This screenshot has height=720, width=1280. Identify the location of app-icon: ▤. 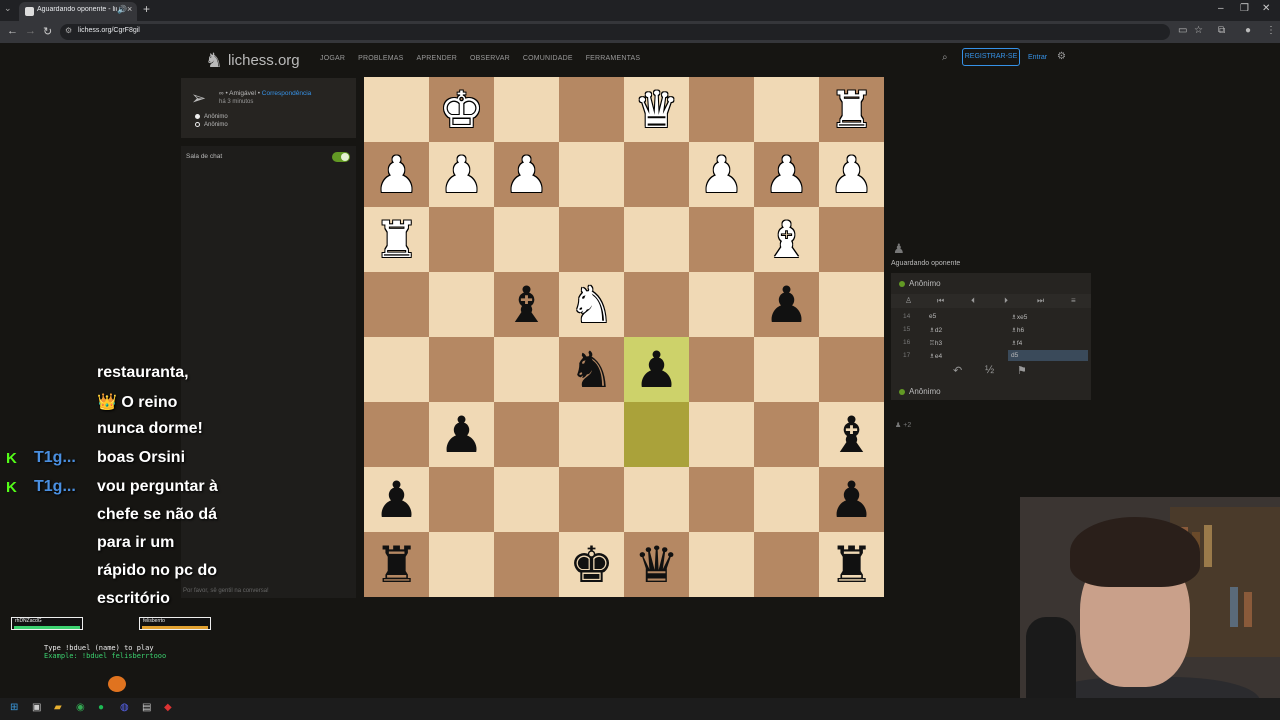
(146, 707).